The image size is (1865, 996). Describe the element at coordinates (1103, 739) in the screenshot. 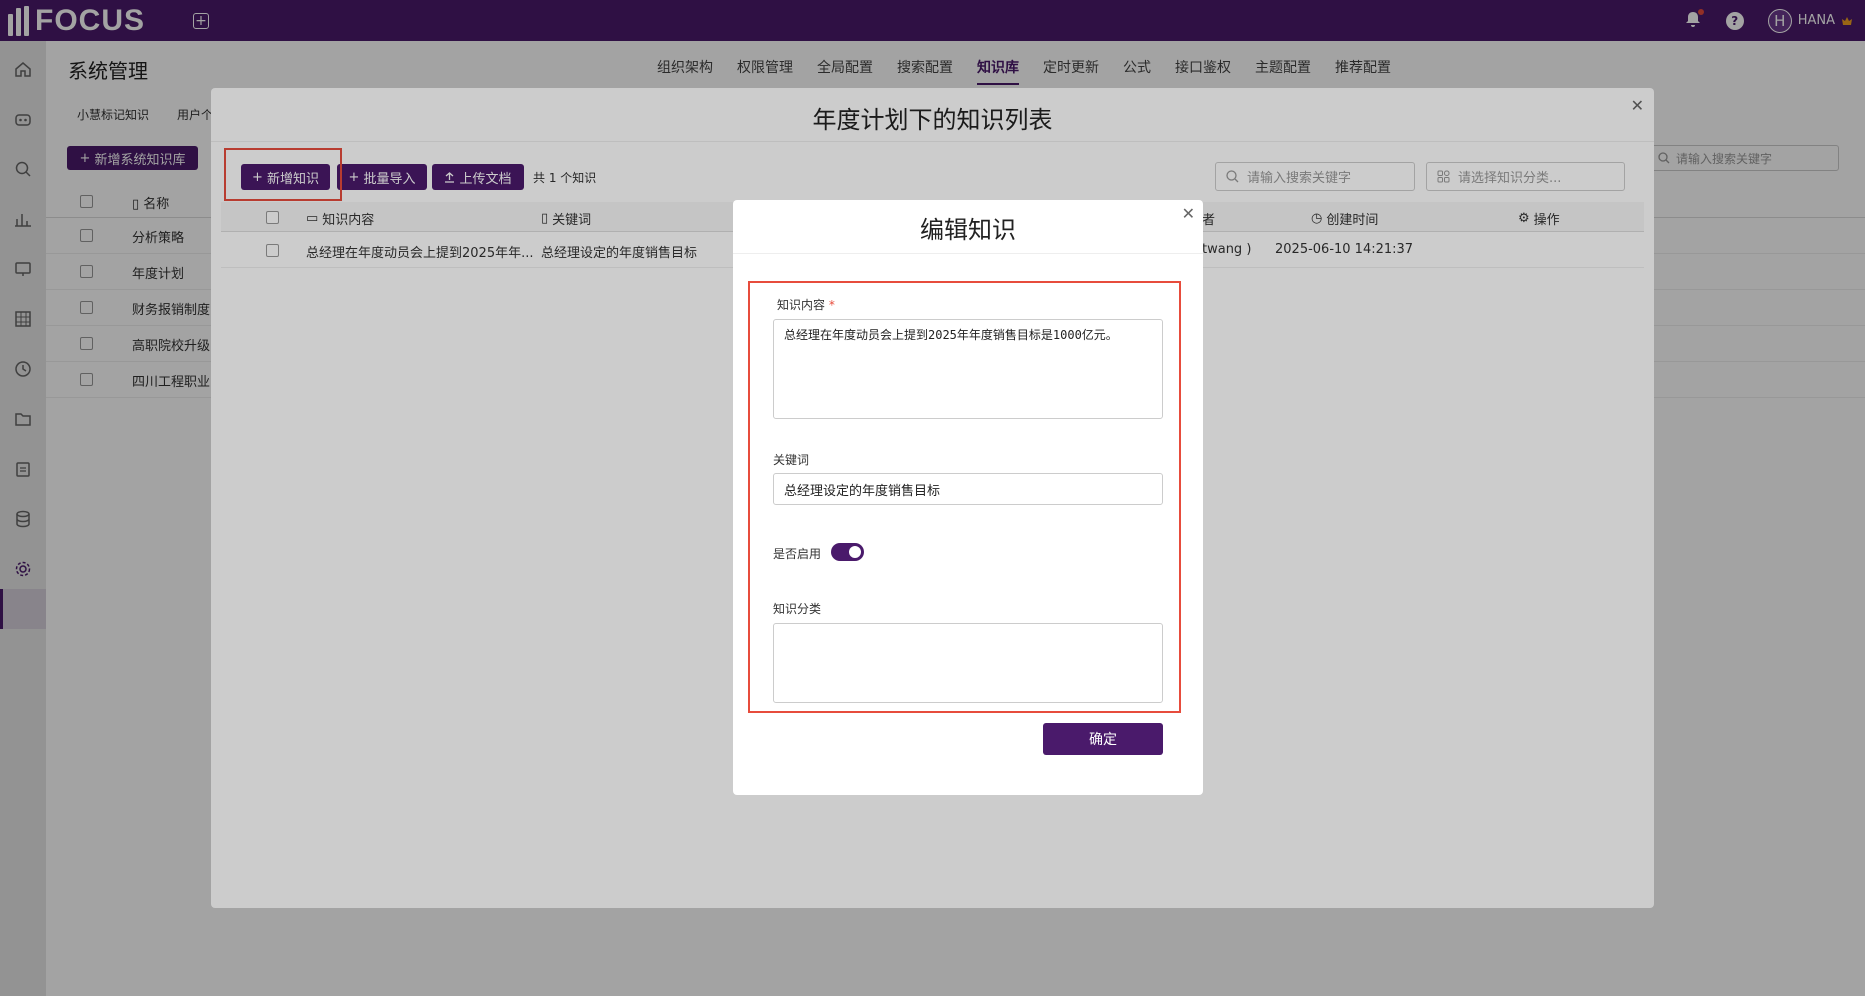

I see `confirm-button: 确定` at that location.